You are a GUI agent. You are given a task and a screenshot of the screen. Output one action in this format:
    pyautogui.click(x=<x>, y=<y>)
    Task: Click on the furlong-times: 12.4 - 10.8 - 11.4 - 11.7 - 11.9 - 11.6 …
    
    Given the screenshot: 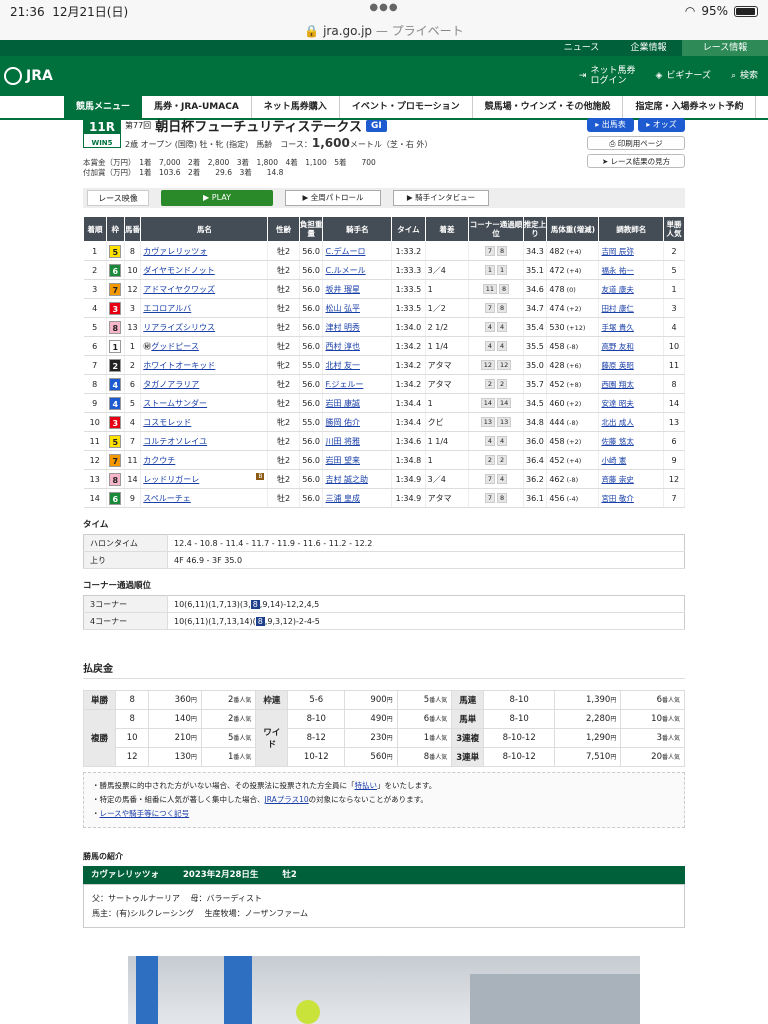 What is the action you would take?
    pyautogui.click(x=426, y=543)
    